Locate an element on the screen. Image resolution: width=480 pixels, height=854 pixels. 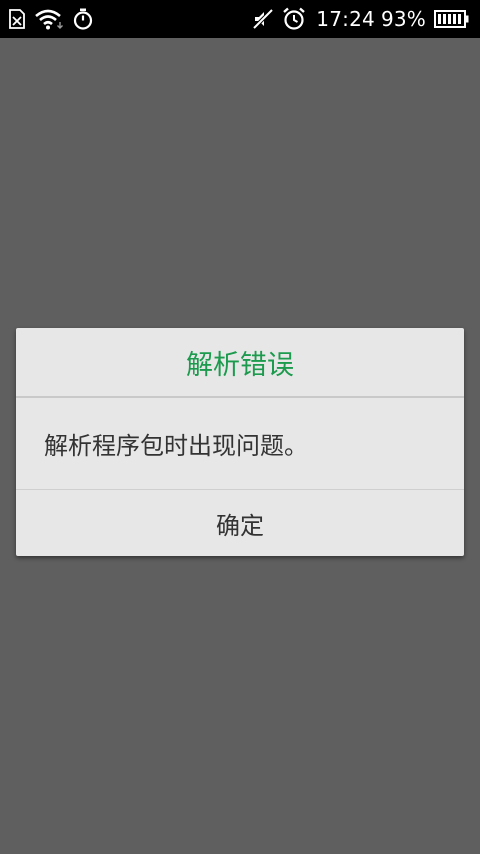
battery-fill is located at coordinates (449, 19).